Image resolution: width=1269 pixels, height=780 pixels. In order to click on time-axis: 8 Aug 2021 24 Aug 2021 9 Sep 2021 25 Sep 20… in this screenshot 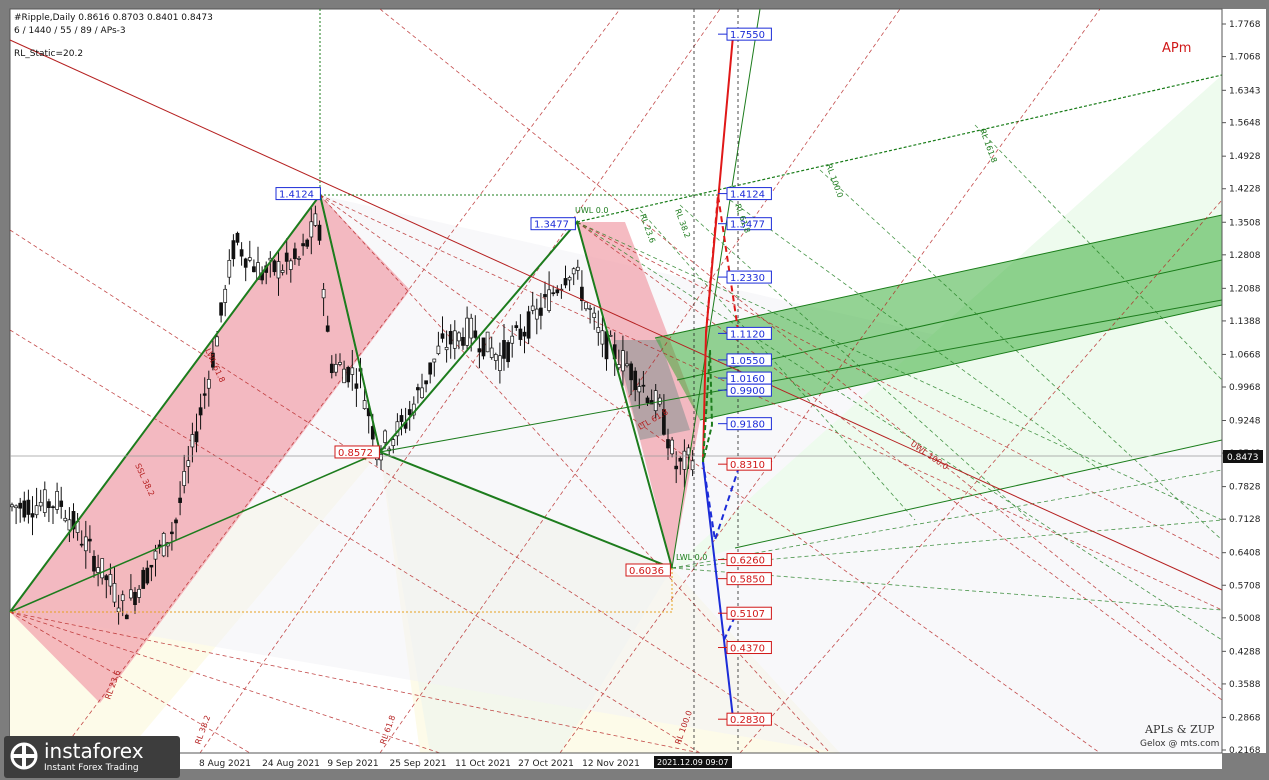, I will do `click(616, 760)`.